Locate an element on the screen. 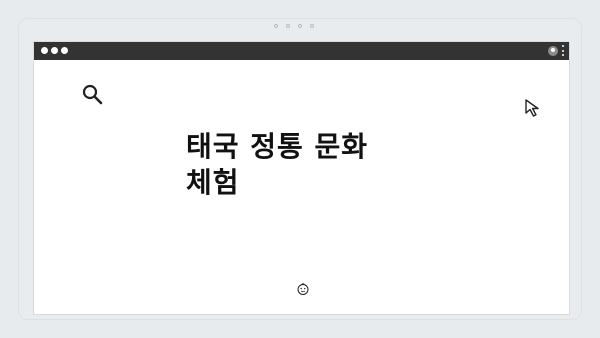 The image size is (600, 338). kebab-menu-icon is located at coordinates (562, 50).